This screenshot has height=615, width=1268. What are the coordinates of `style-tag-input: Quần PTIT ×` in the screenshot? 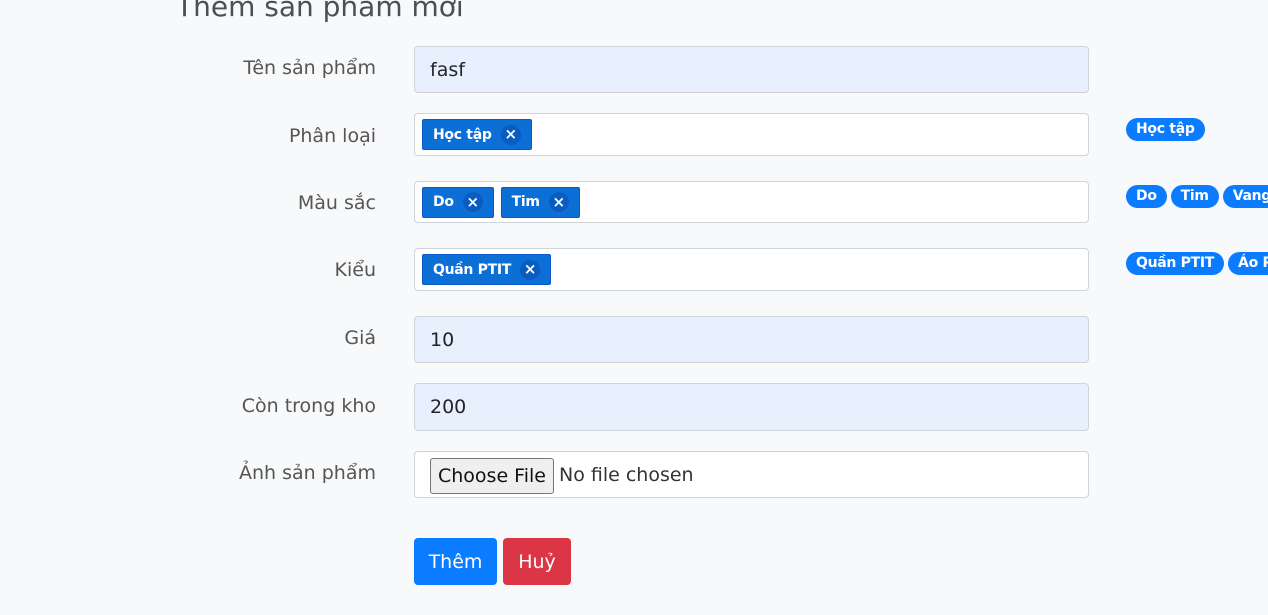 It's located at (751, 269).